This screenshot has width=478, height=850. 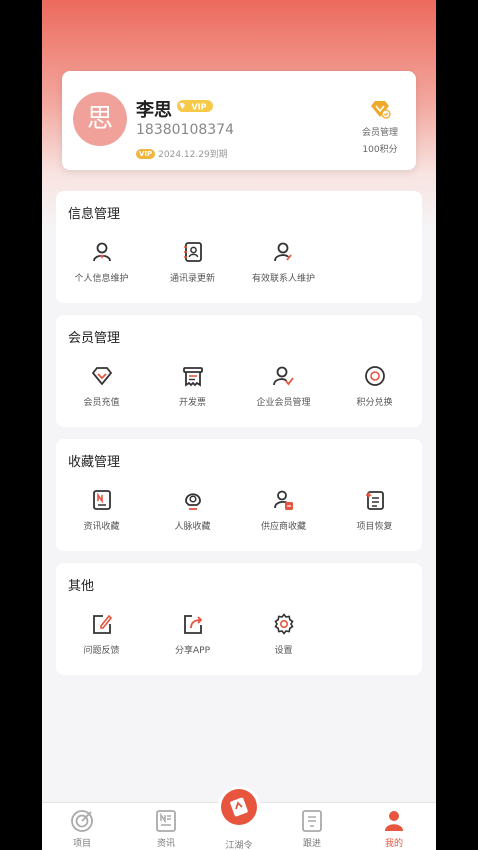 I want to click on menu-supplier-favorites: 供应商收藏, so click(x=283, y=510).